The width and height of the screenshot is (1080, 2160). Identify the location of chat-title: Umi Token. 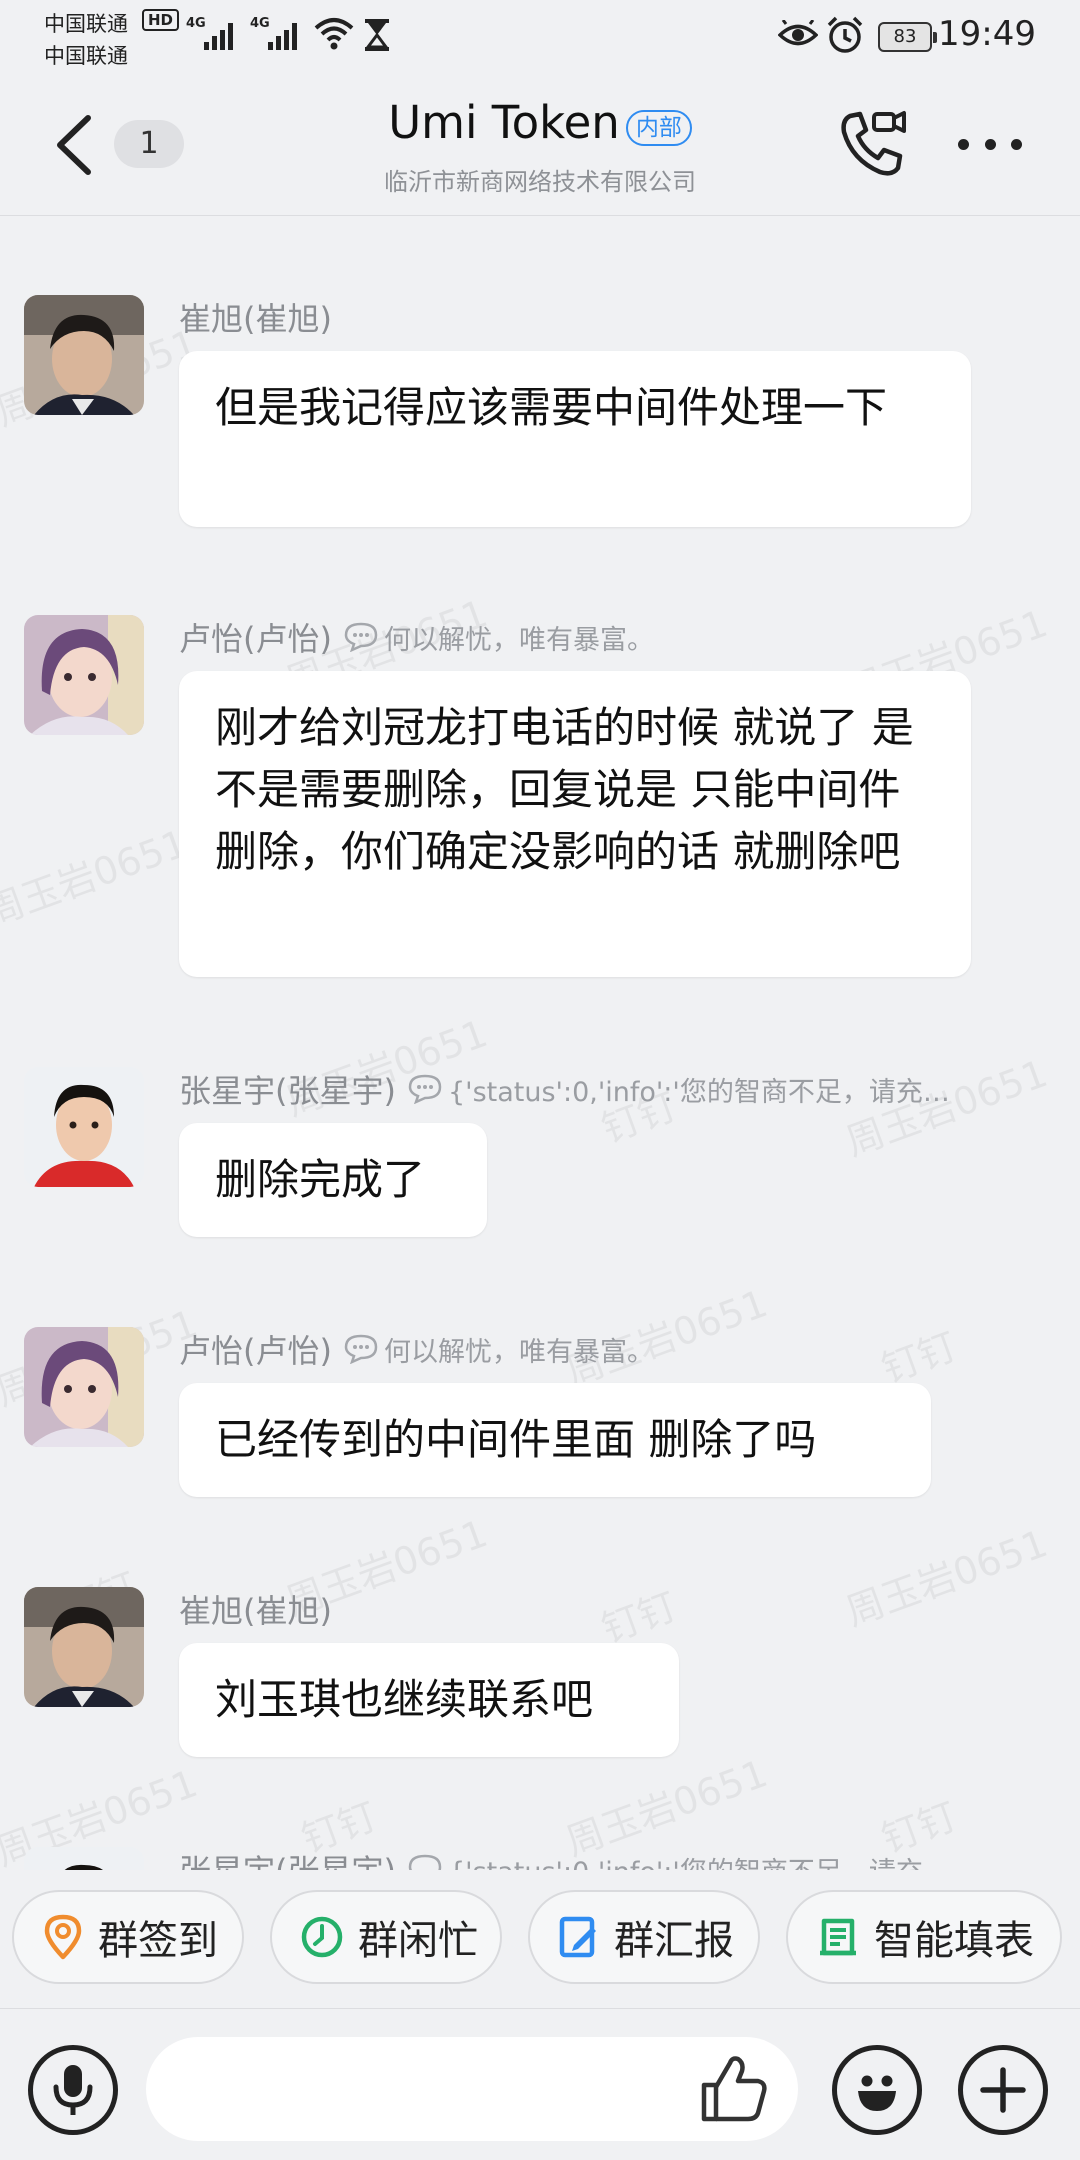
(504, 122).